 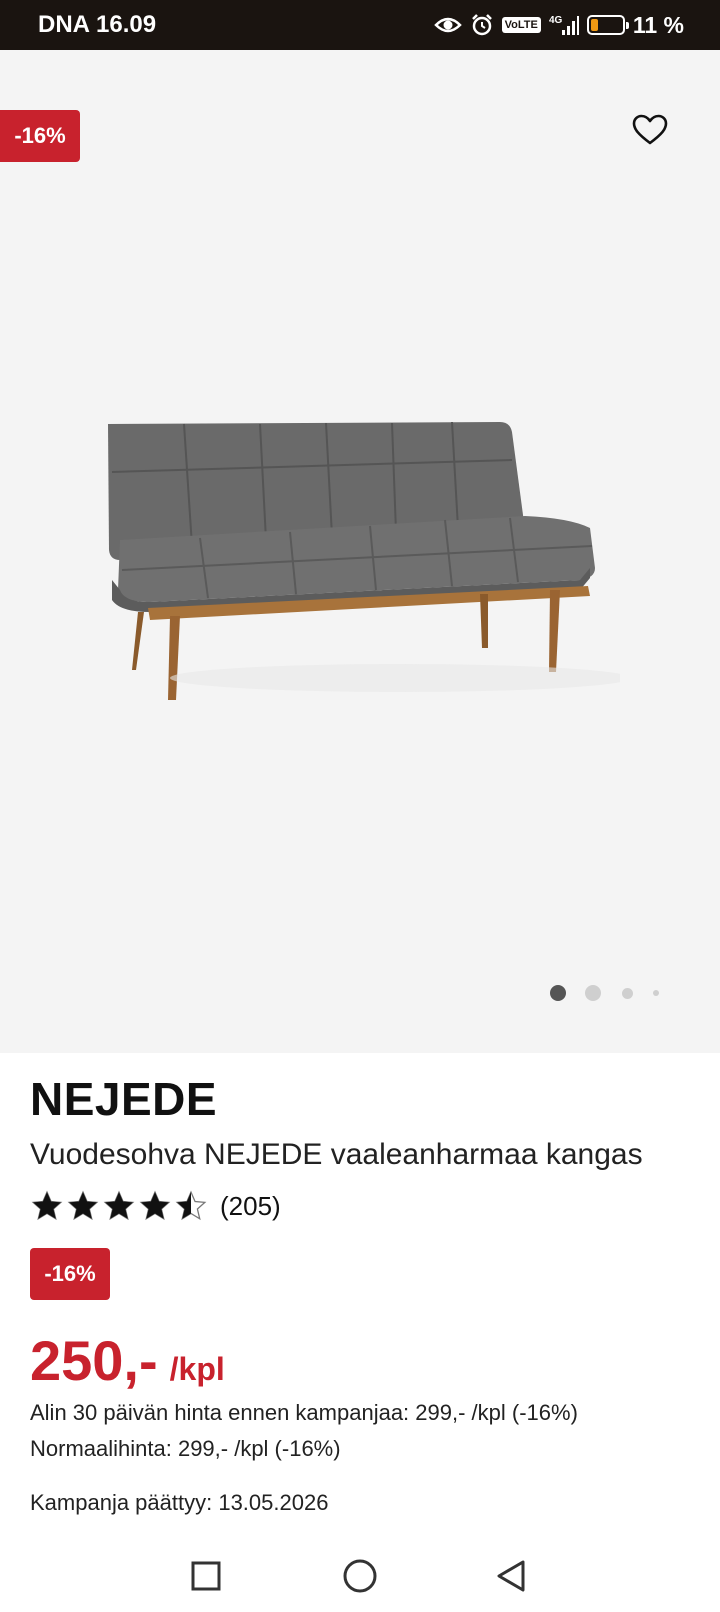 What do you see at coordinates (70, 1274) in the screenshot?
I see `discount-badge: -16%` at bounding box center [70, 1274].